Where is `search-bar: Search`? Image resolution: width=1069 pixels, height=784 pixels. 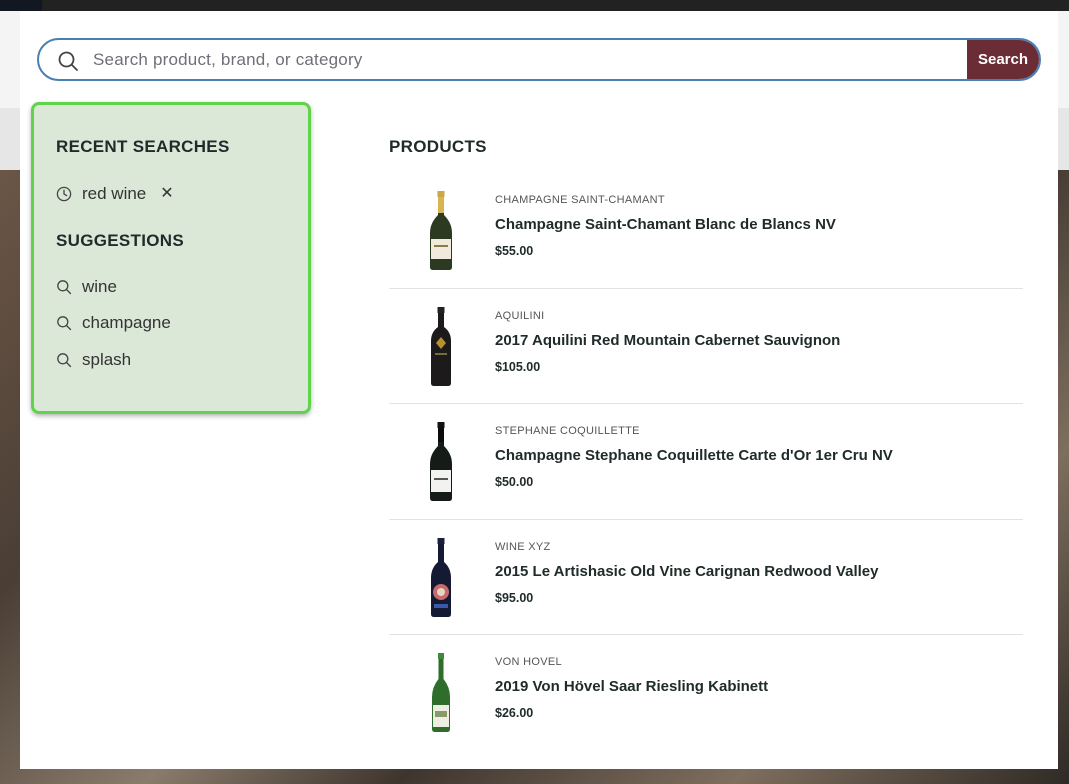
search-bar: Search is located at coordinates (539, 59).